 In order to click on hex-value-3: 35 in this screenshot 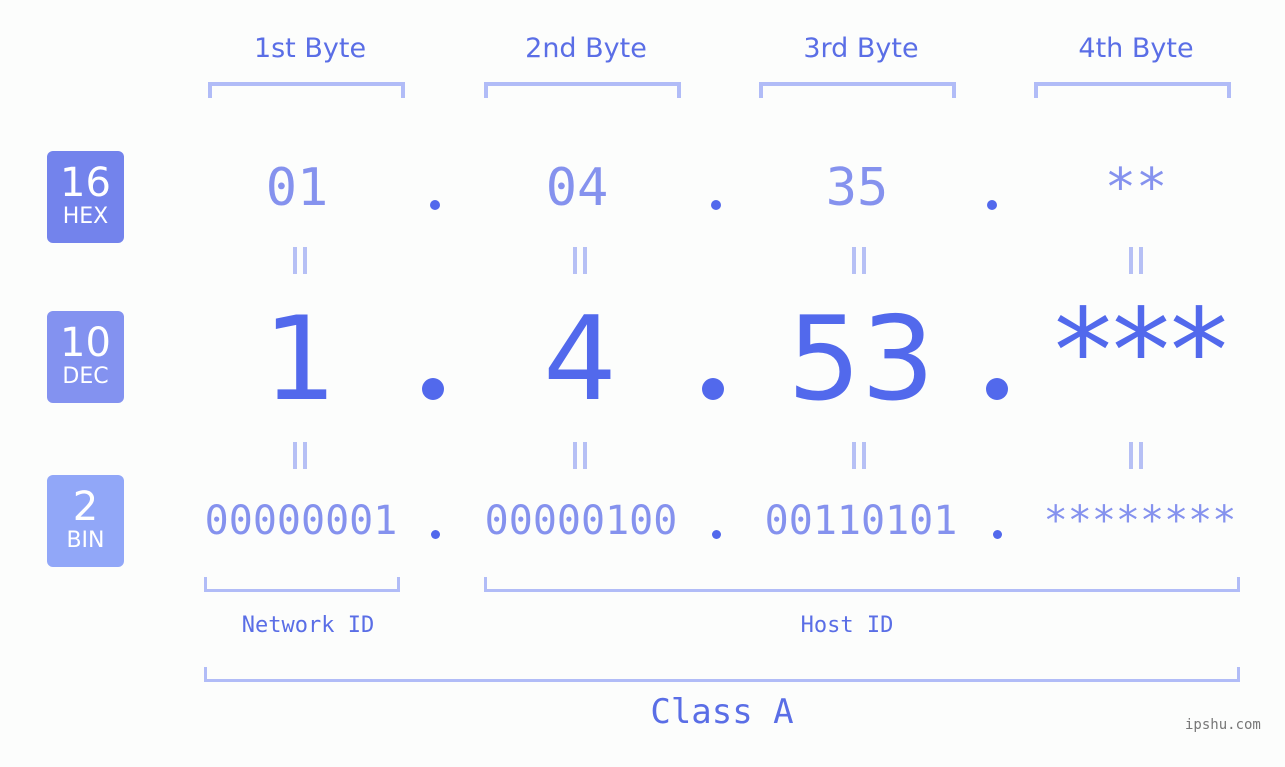, I will do `click(857, 188)`.